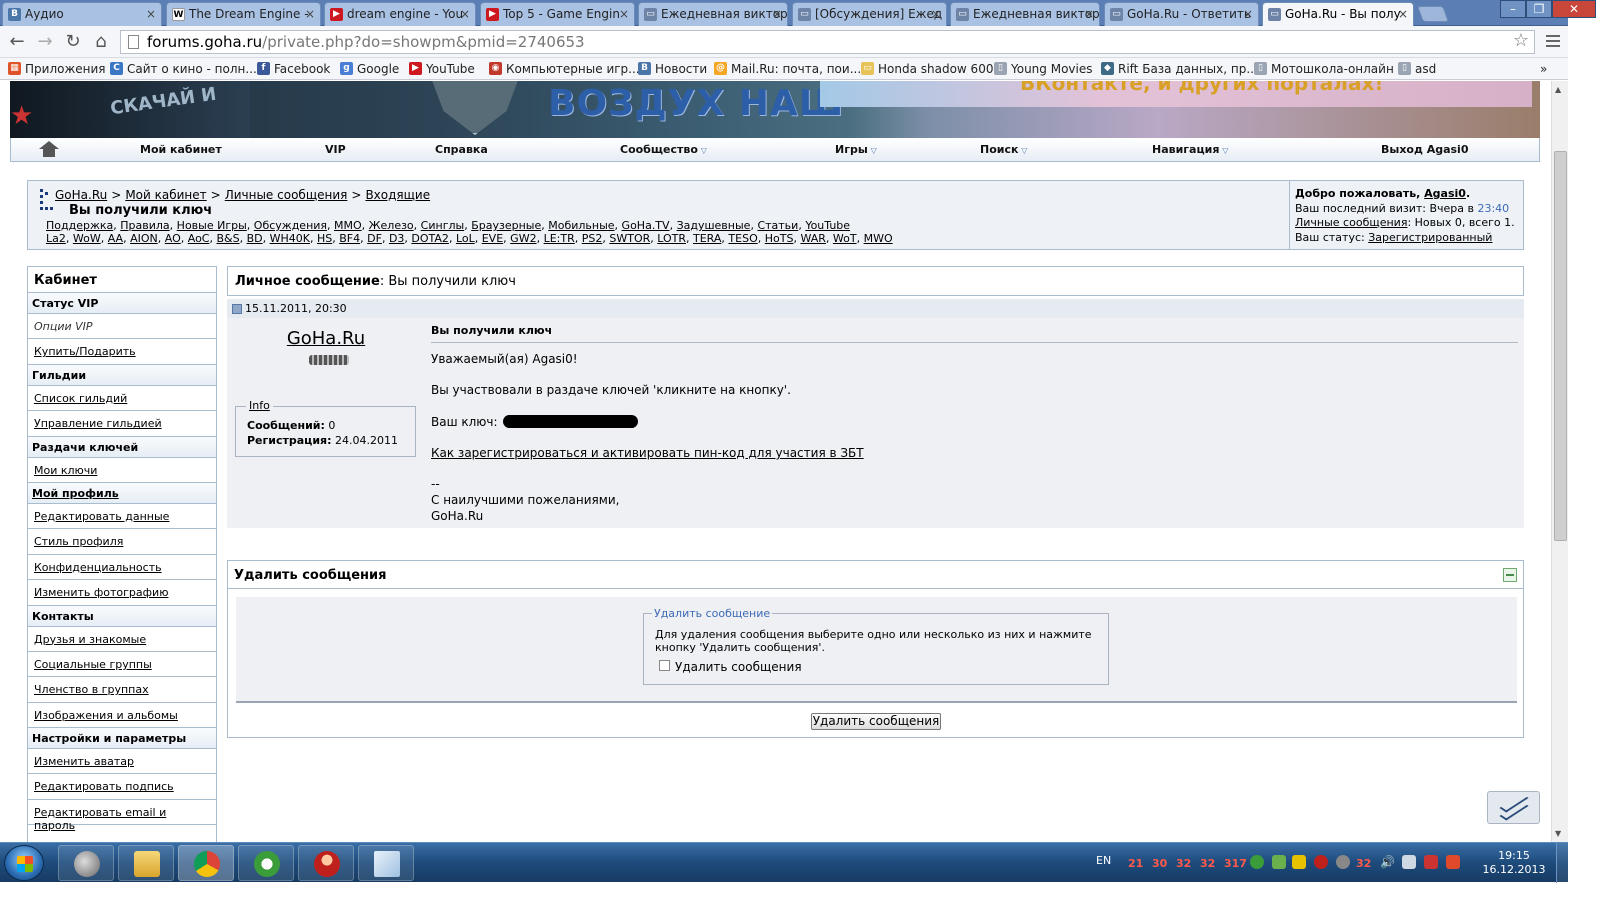 Image resolution: width=1600 pixels, height=900 pixels. Describe the element at coordinates (1190, 149) in the screenshot. I see `topnav-item: Навигация ▽` at that location.